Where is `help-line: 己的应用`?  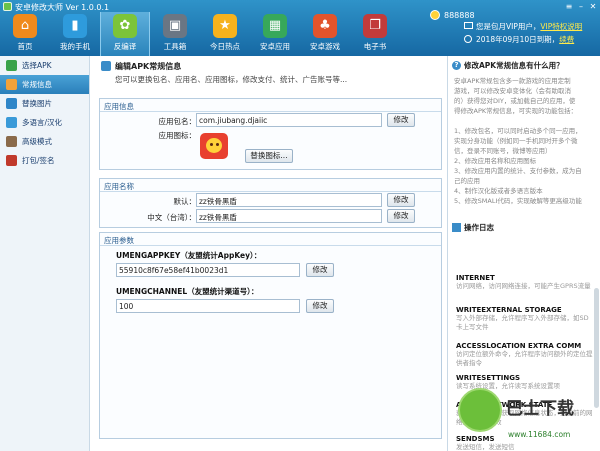 help-line: 己的应用 is located at coordinates (467, 181).